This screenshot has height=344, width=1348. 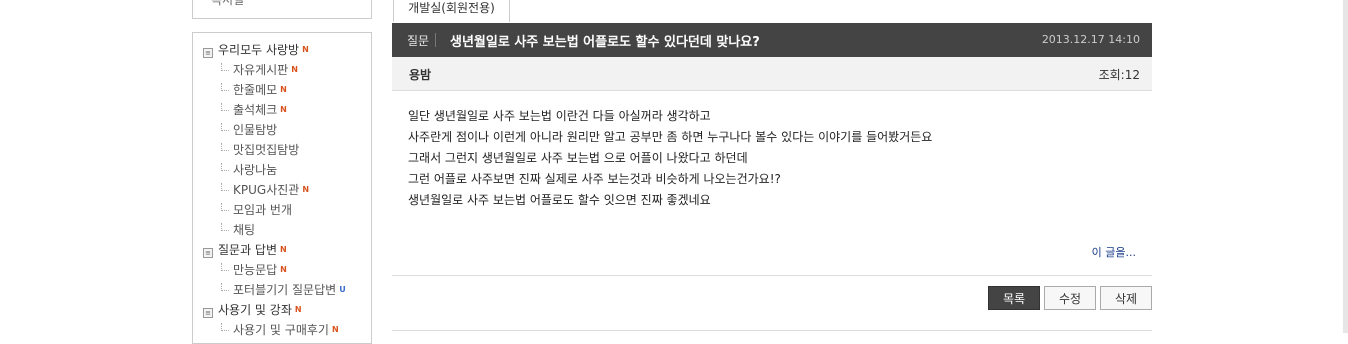 What do you see at coordinates (342, 289) in the screenshot?
I see `updated-badge: U` at bounding box center [342, 289].